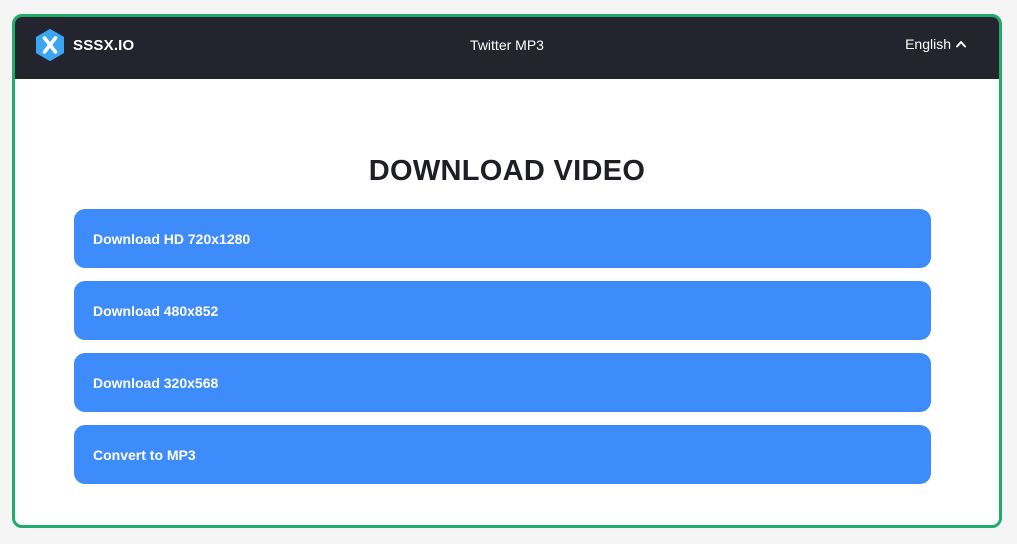 This screenshot has width=1017, height=544. What do you see at coordinates (961, 44) in the screenshot?
I see `chevron-up-icon` at bounding box center [961, 44].